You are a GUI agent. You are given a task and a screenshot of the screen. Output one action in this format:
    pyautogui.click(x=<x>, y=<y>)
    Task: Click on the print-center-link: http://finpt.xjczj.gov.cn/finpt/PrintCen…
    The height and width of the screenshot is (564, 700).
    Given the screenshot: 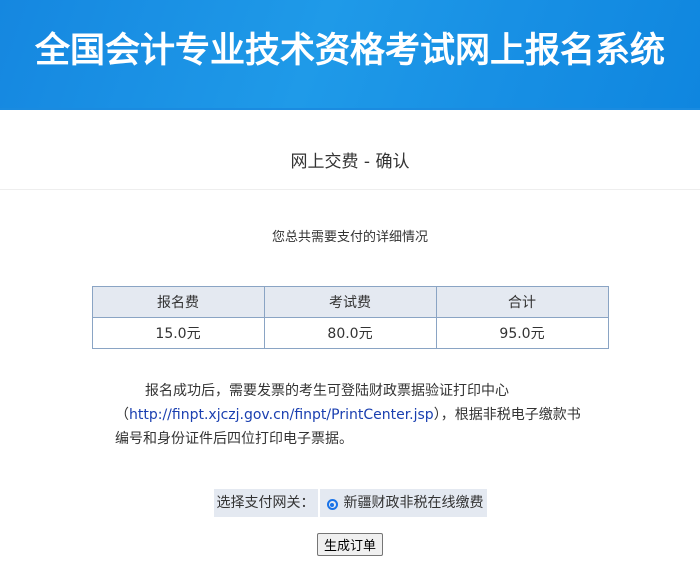 What is the action you would take?
    pyautogui.click(x=281, y=415)
    